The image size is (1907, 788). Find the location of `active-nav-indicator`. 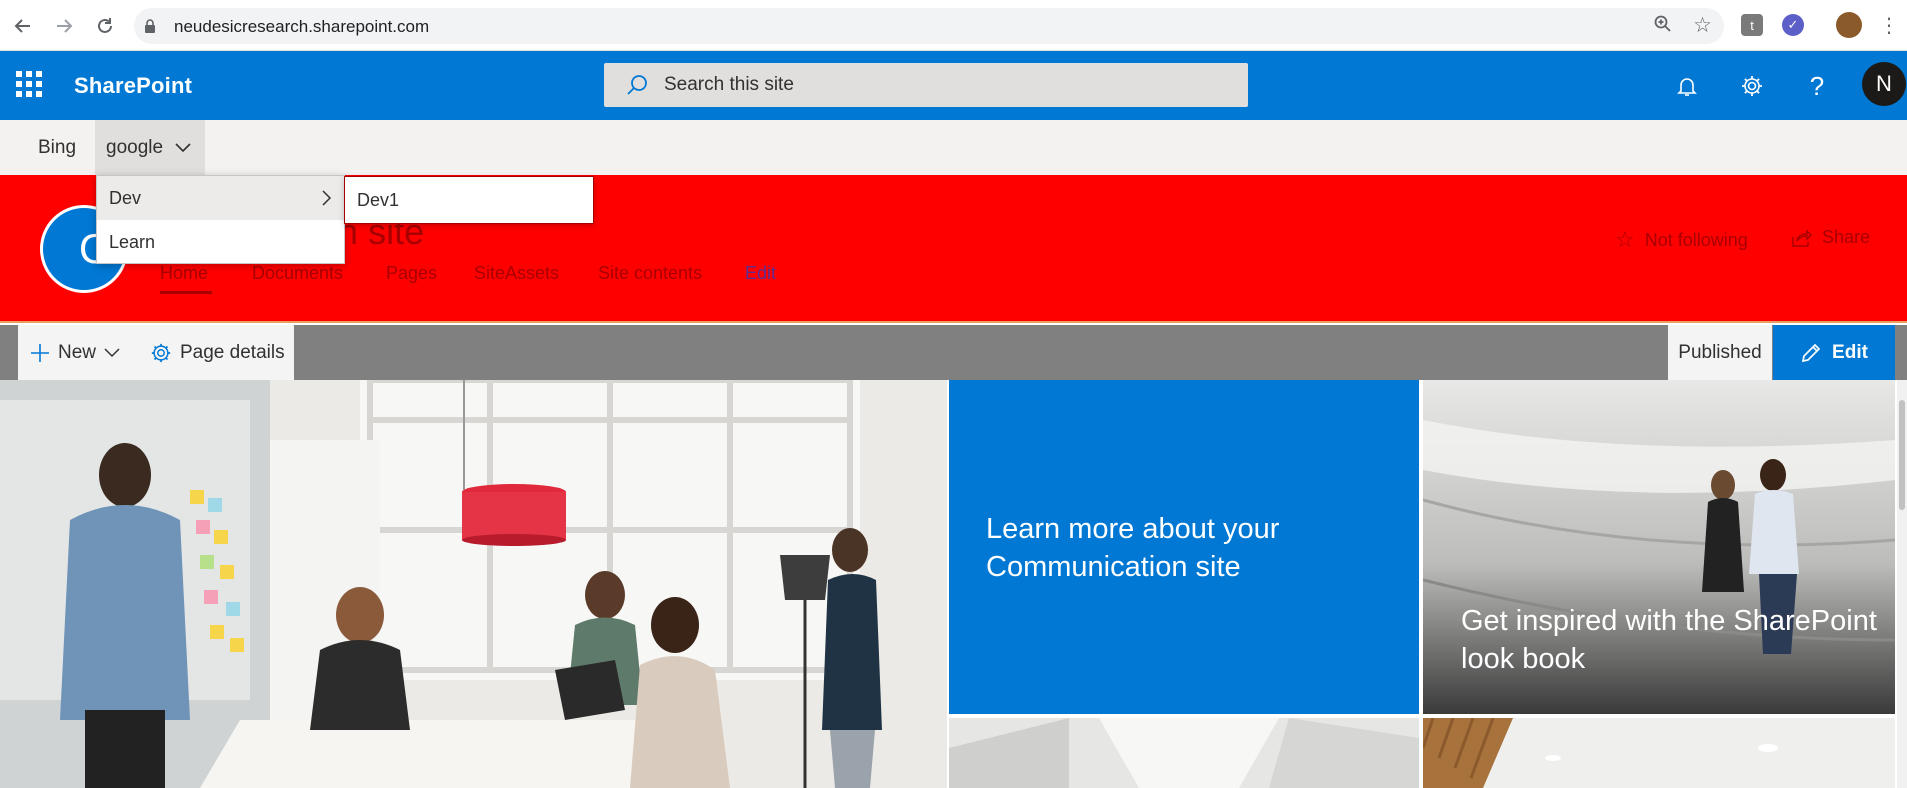

active-nav-indicator is located at coordinates (186, 292).